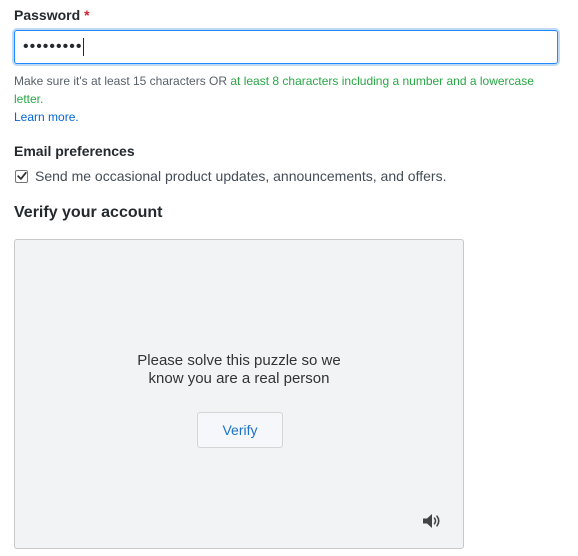 The image size is (578, 556). What do you see at coordinates (87, 15) in the screenshot?
I see `required-marker: *` at bounding box center [87, 15].